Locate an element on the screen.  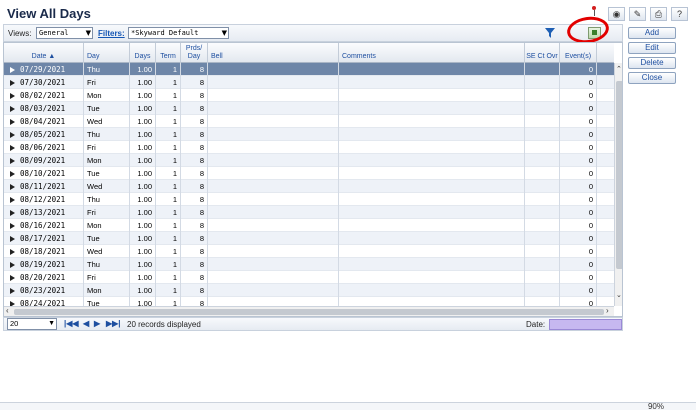
table-row: 08/18/2021 Wed 1.00 1 8 0 is located at coordinates (309, 251).